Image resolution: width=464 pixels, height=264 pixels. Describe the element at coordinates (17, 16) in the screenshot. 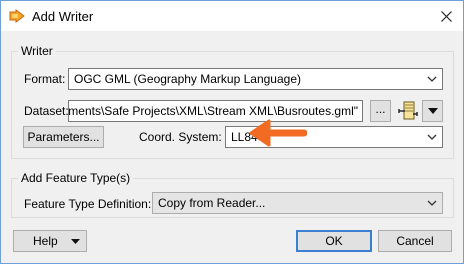

I see `fme-app-icon` at that location.